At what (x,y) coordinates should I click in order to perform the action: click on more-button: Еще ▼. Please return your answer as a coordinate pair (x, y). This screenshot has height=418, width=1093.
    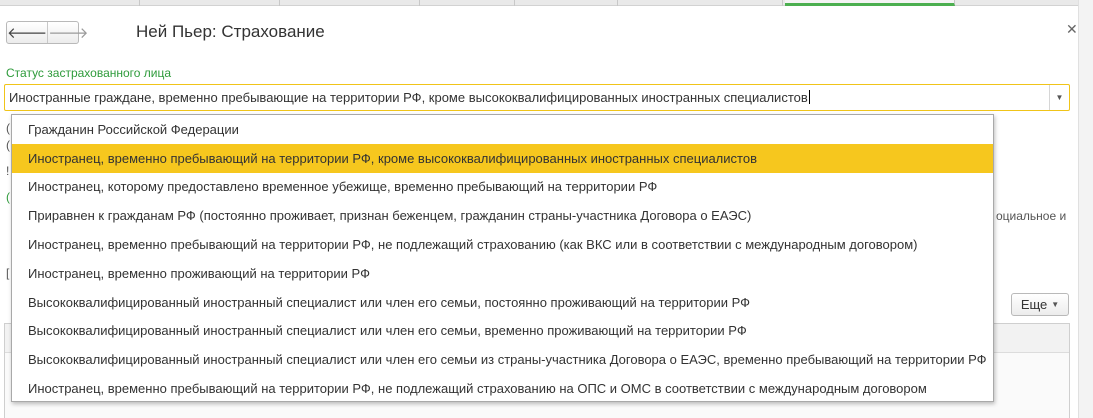
    Looking at the image, I should click on (1040, 304).